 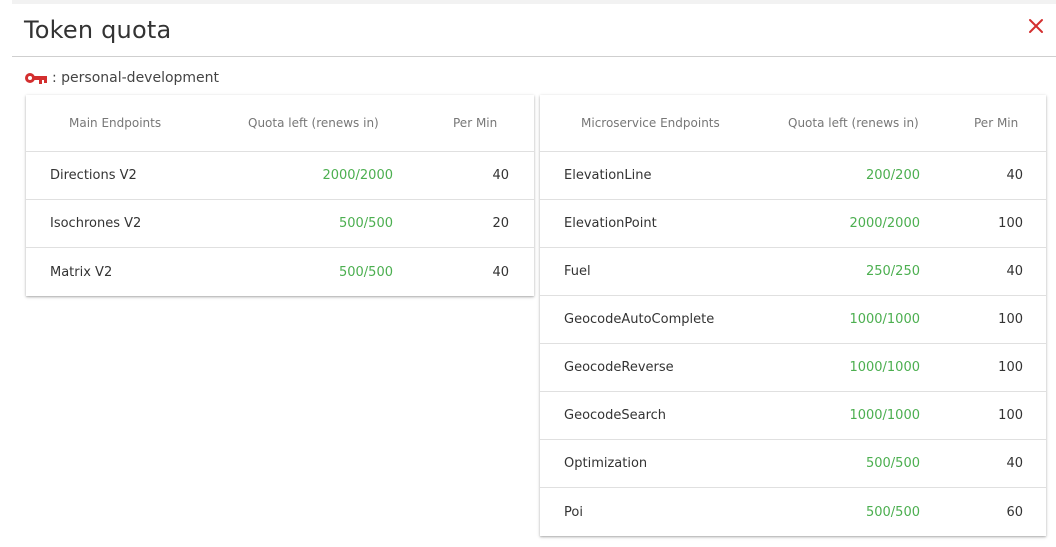 I want to click on table-row: GeocodeAutoComplete 1000/1000 100, so click(x=793, y=320).